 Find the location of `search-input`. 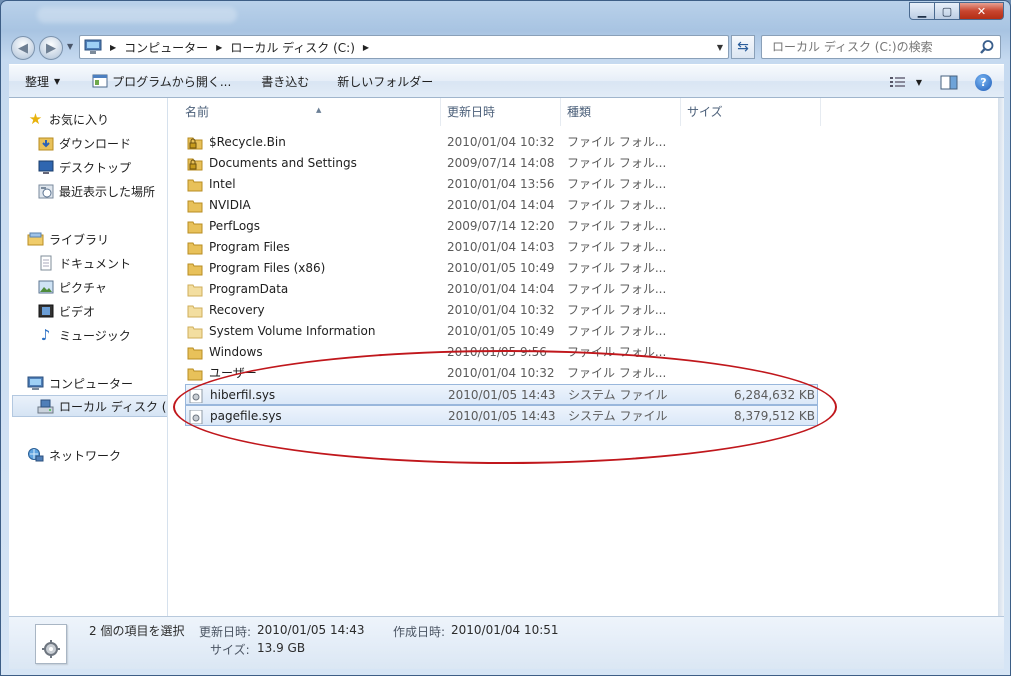

search-input is located at coordinates (870, 47).